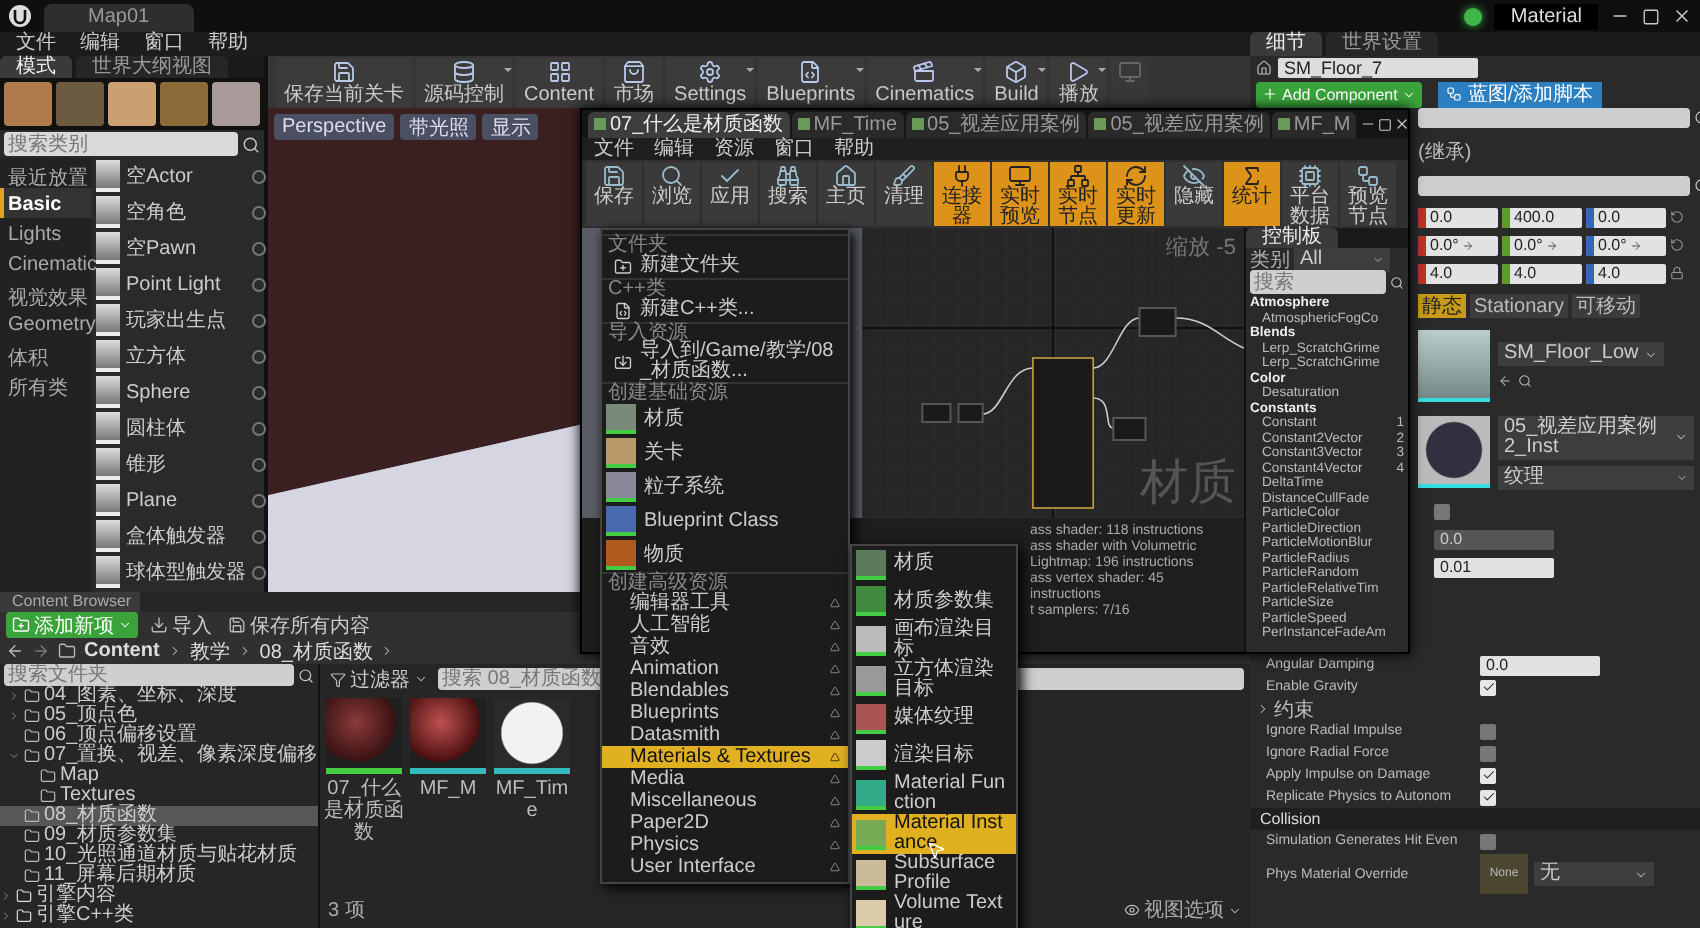 The width and height of the screenshot is (1700, 928). I want to click on menu-section-header: 文件夹, so click(725, 244).